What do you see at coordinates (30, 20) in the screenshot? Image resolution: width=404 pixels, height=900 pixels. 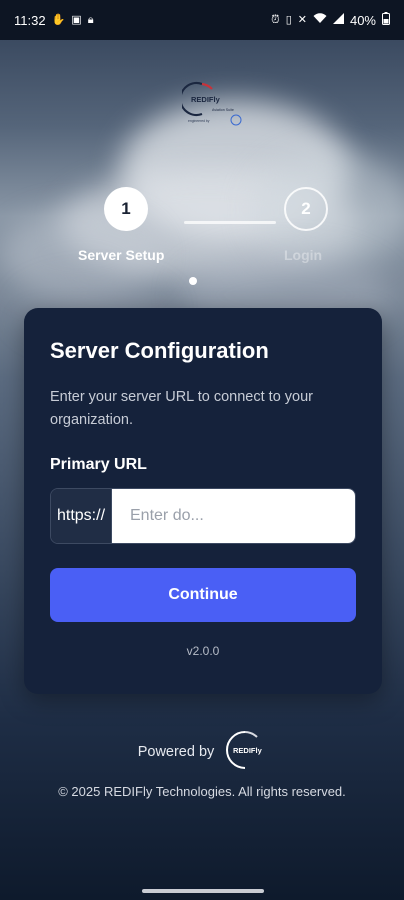 I see `status-time: 11:32` at bounding box center [30, 20].